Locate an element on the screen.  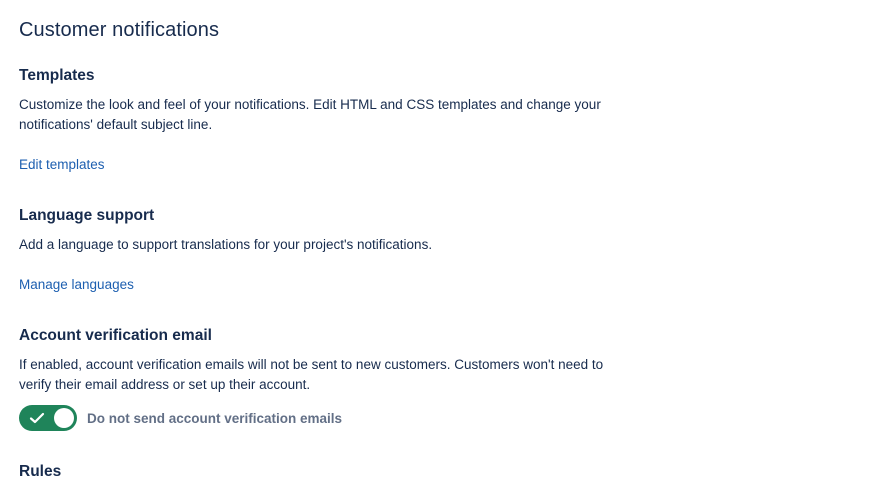
account-verification-toggle-row: Do not send account verification emails is located at coordinates (180, 418).